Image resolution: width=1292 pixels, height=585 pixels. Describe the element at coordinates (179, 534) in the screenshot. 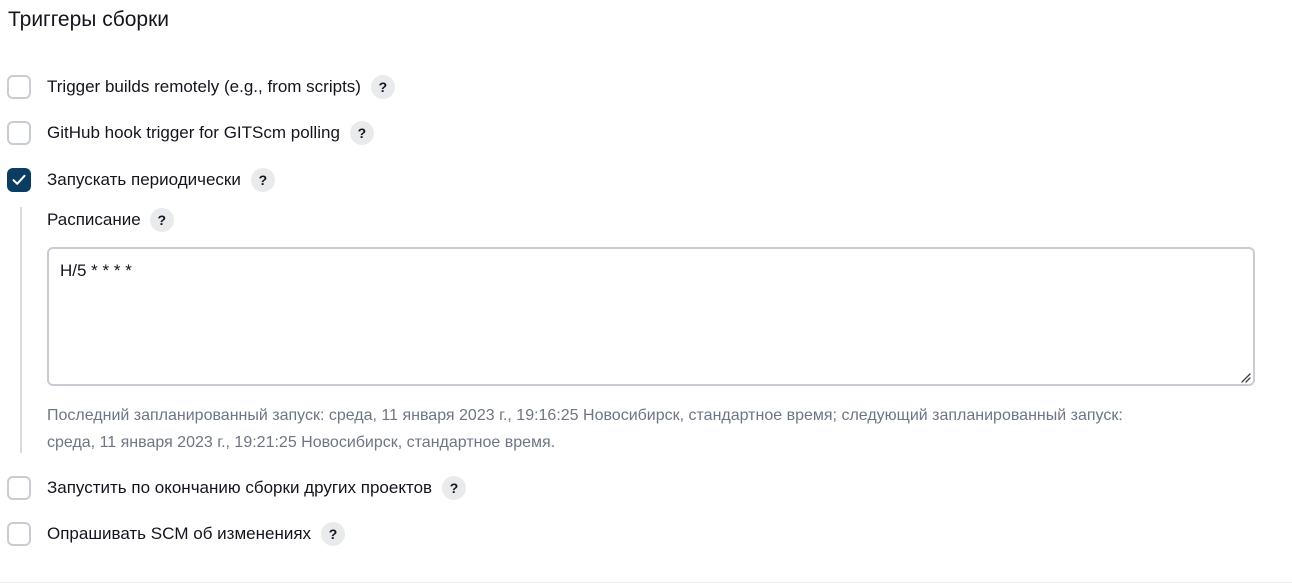

I see `trigger-poll-scm-label: Опрашивать SCM об изменениях` at that location.